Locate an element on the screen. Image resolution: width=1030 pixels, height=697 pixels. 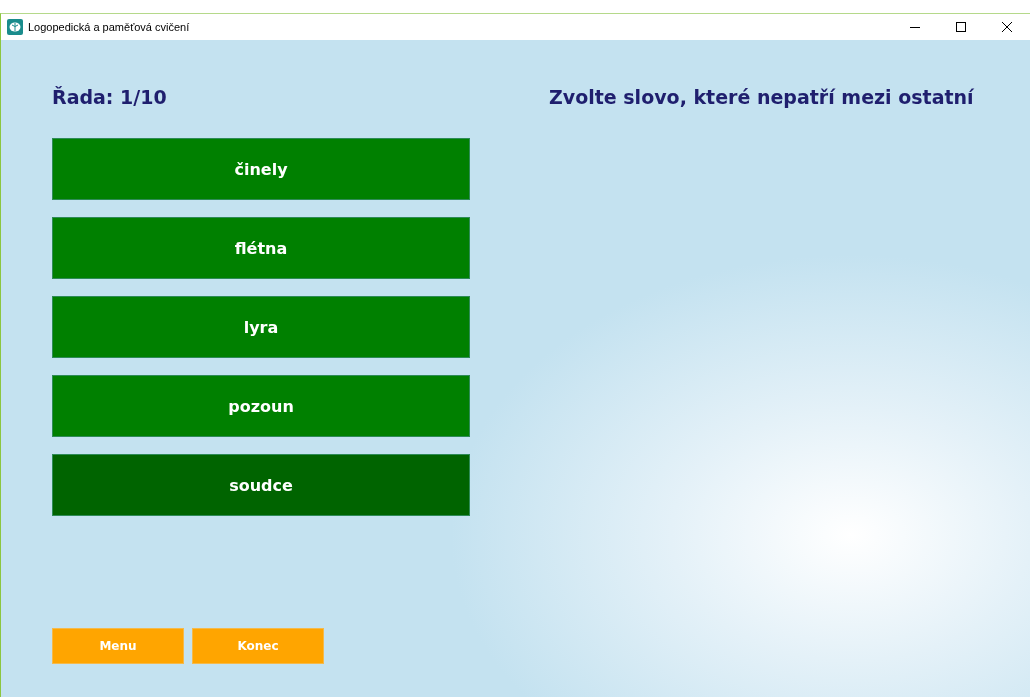
window-title: Logopedická a paměťová cvičení is located at coordinates (109, 27).